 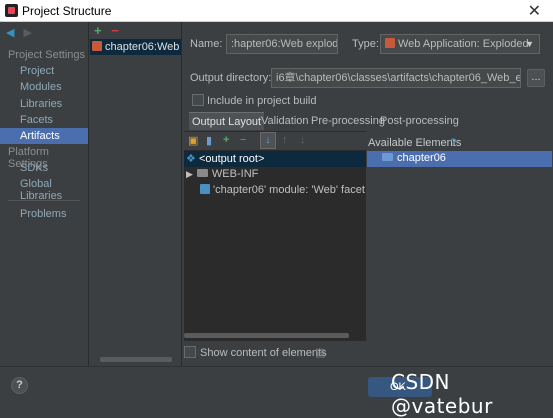 What do you see at coordinates (529, 44) in the screenshot?
I see `chevron-down-icon: ▼` at bounding box center [529, 44].